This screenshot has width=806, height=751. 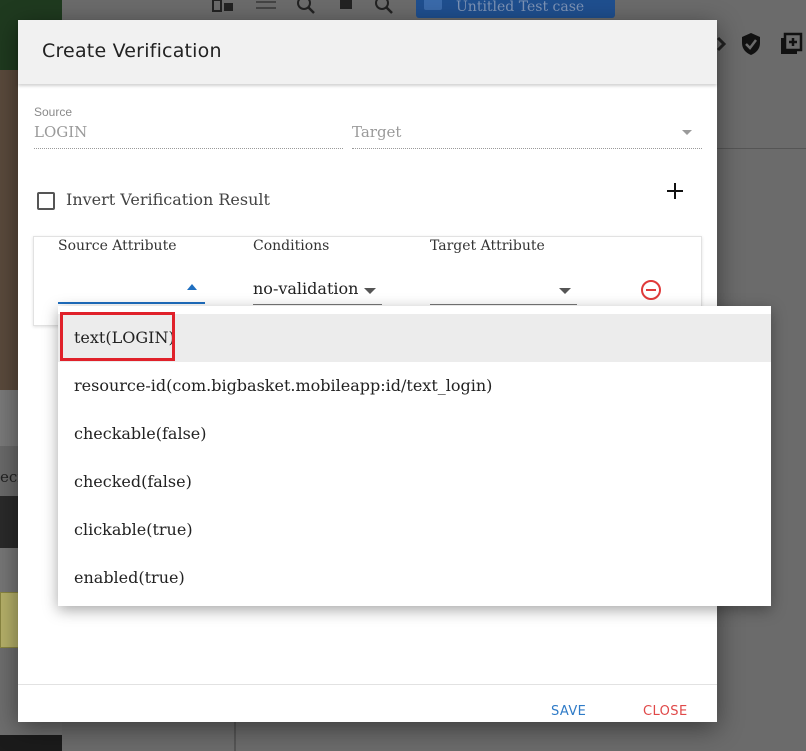 I want to click on menu-item-enabled: enabled(true), so click(x=414, y=578).